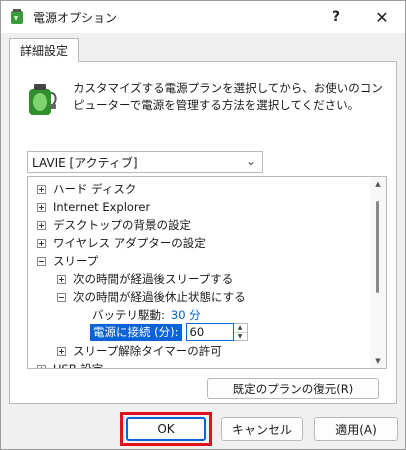 This screenshot has width=406, height=450. What do you see at coordinates (145, 162) in the screenshot?
I see `power-plan-select: LAVIE [アクティブ] ⌄` at bounding box center [145, 162].